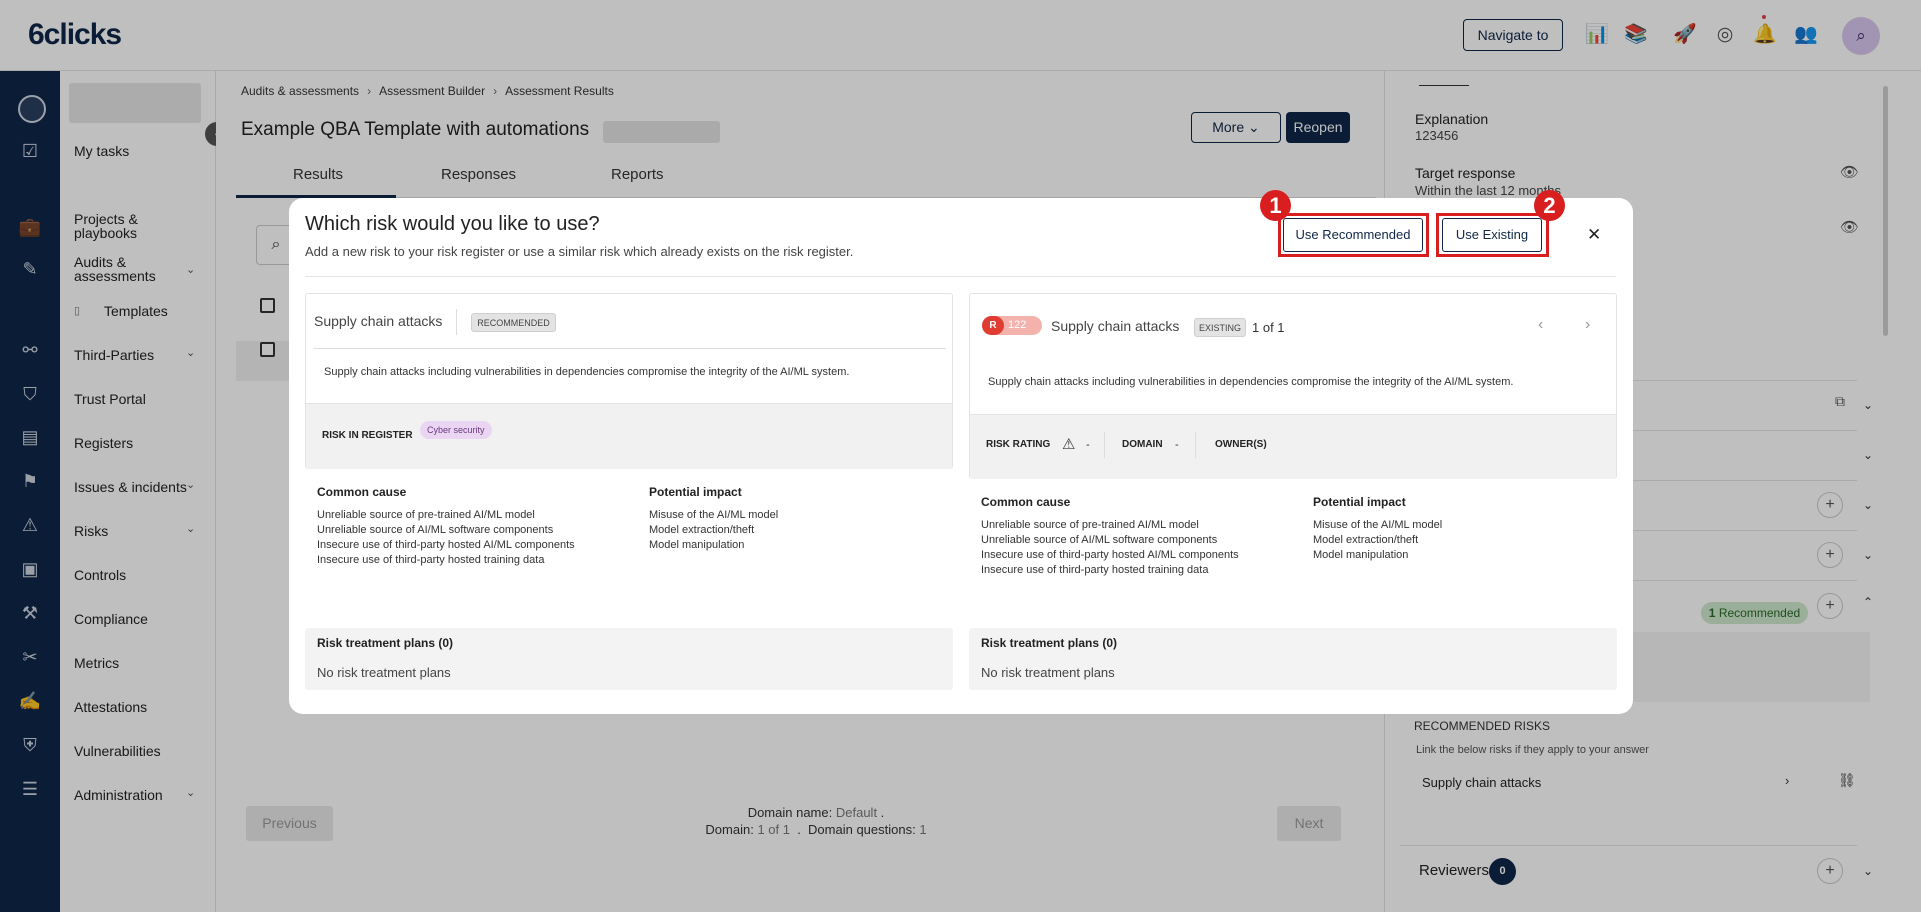  Describe the element at coordinates (1018, 444) in the screenshot. I see `risk-rating-label: RISK RATING` at that location.